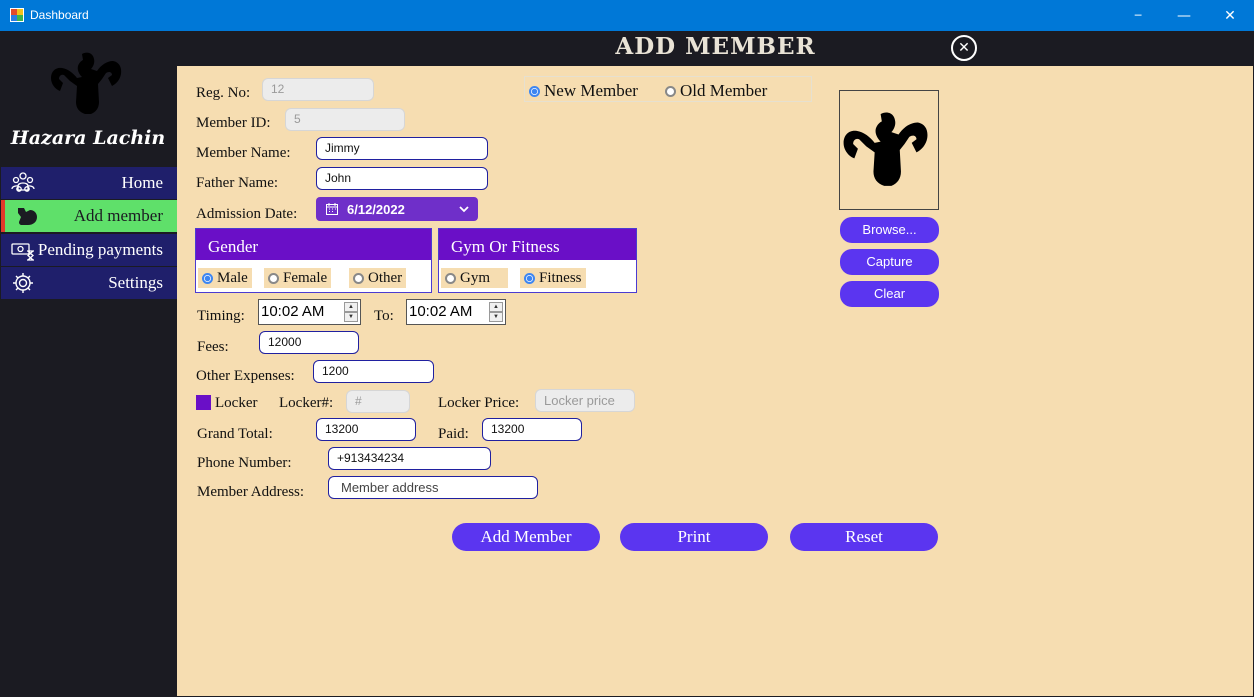 This screenshot has width=1254, height=697. Describe the element at coordinates (385, 277) in the screenshot. I see `radio-label: Other` at that location.